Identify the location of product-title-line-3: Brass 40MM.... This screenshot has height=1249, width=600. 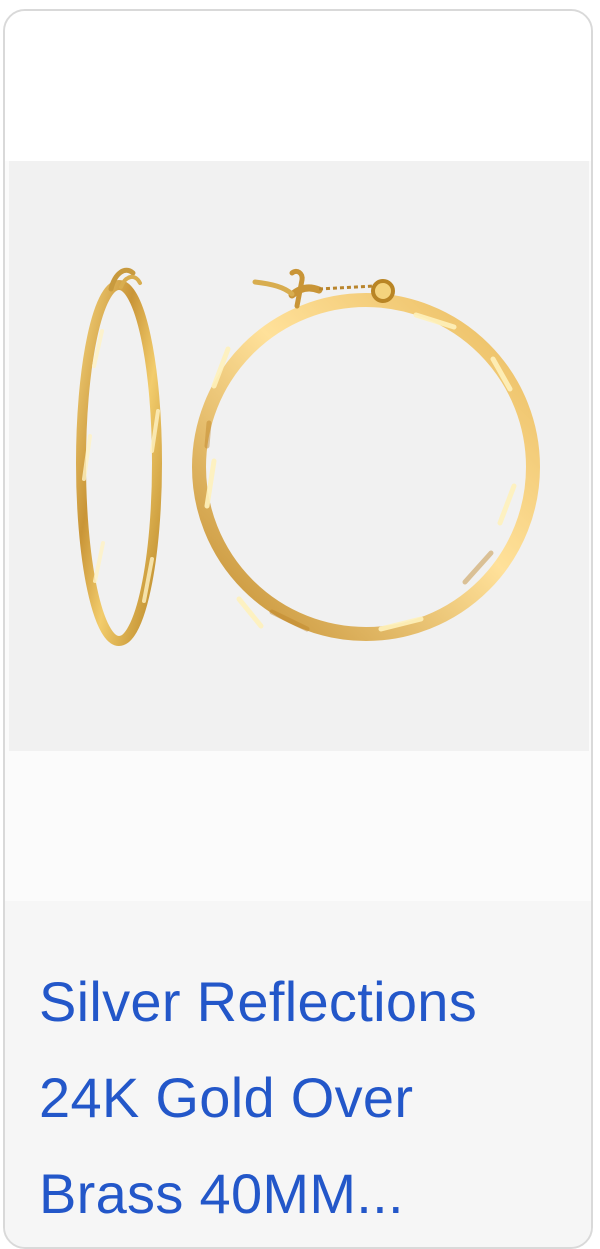
(221, 1193).